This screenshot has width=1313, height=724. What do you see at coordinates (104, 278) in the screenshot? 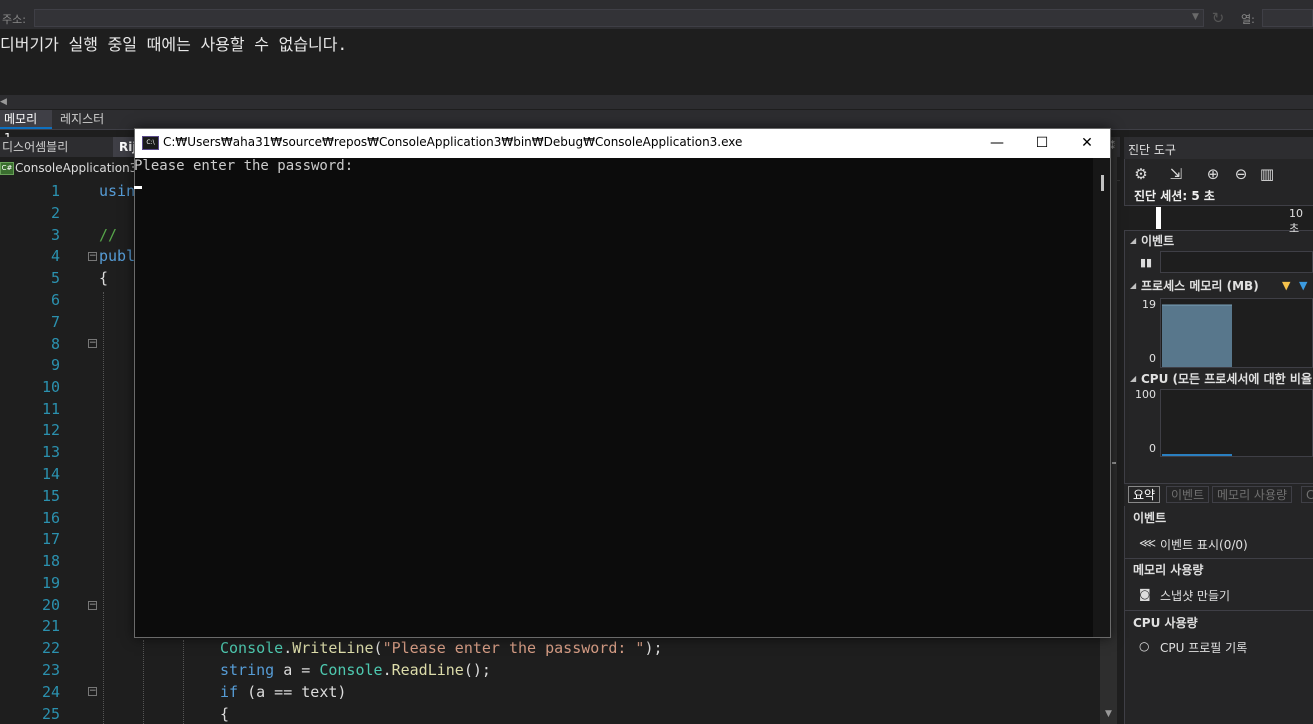
I see `code-line-5: {` at bounding box center [104, 278].